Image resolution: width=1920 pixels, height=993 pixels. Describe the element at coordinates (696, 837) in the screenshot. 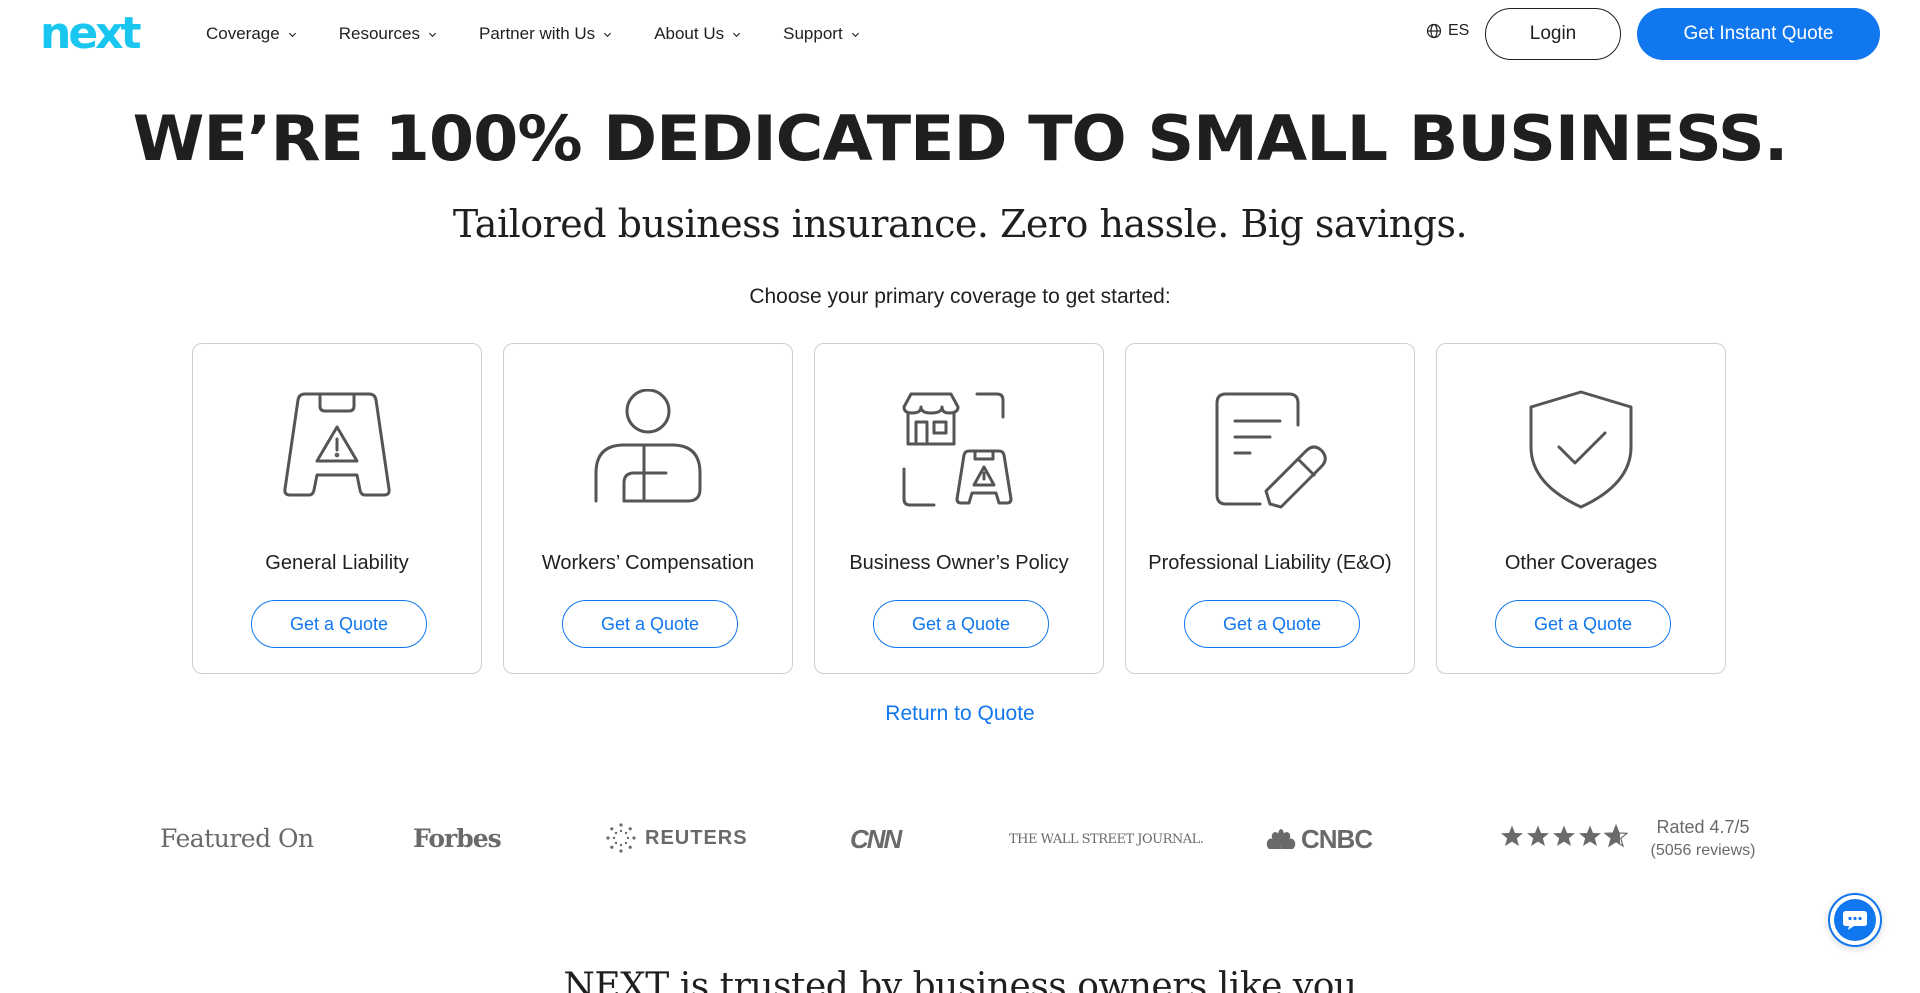

I see `reuters-text: REUTERS` at that location.